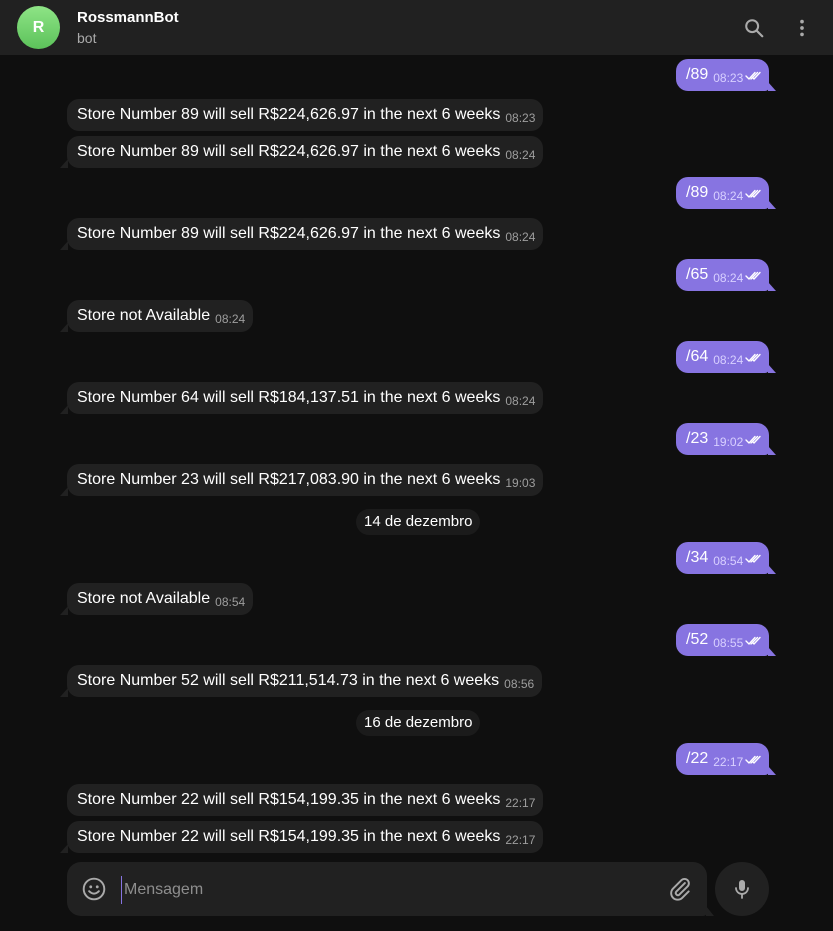  I want to click on outgoing-message: /89 08:23, so click(726, 75).